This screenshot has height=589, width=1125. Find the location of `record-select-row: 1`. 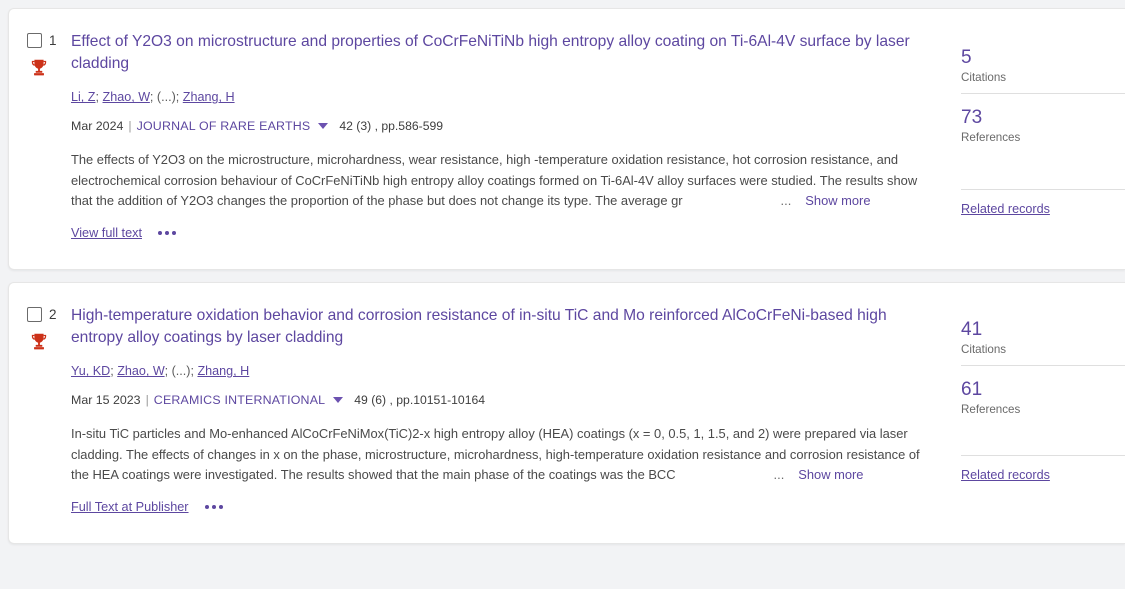

record-select-row: 1 is located at coordinates (49, 40).